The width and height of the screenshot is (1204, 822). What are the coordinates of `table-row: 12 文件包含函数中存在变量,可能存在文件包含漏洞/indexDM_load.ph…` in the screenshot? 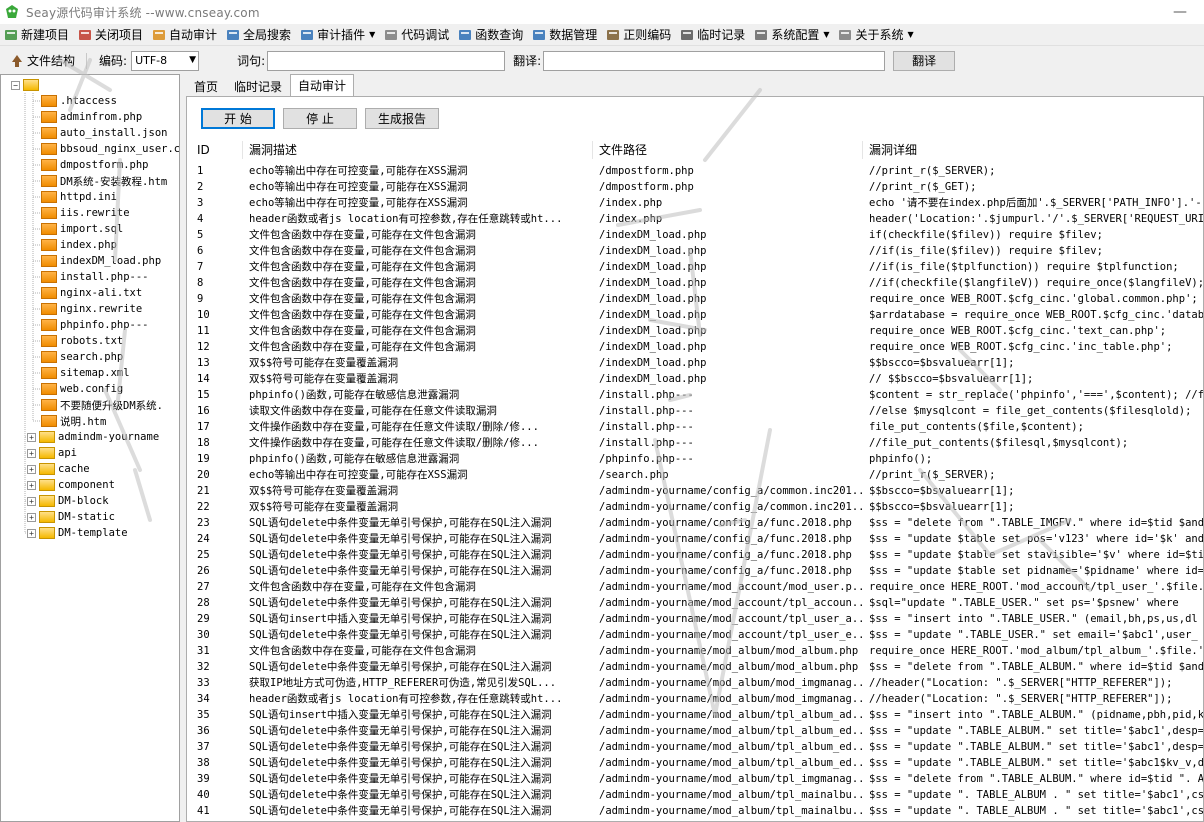 It's located at (697, 347).